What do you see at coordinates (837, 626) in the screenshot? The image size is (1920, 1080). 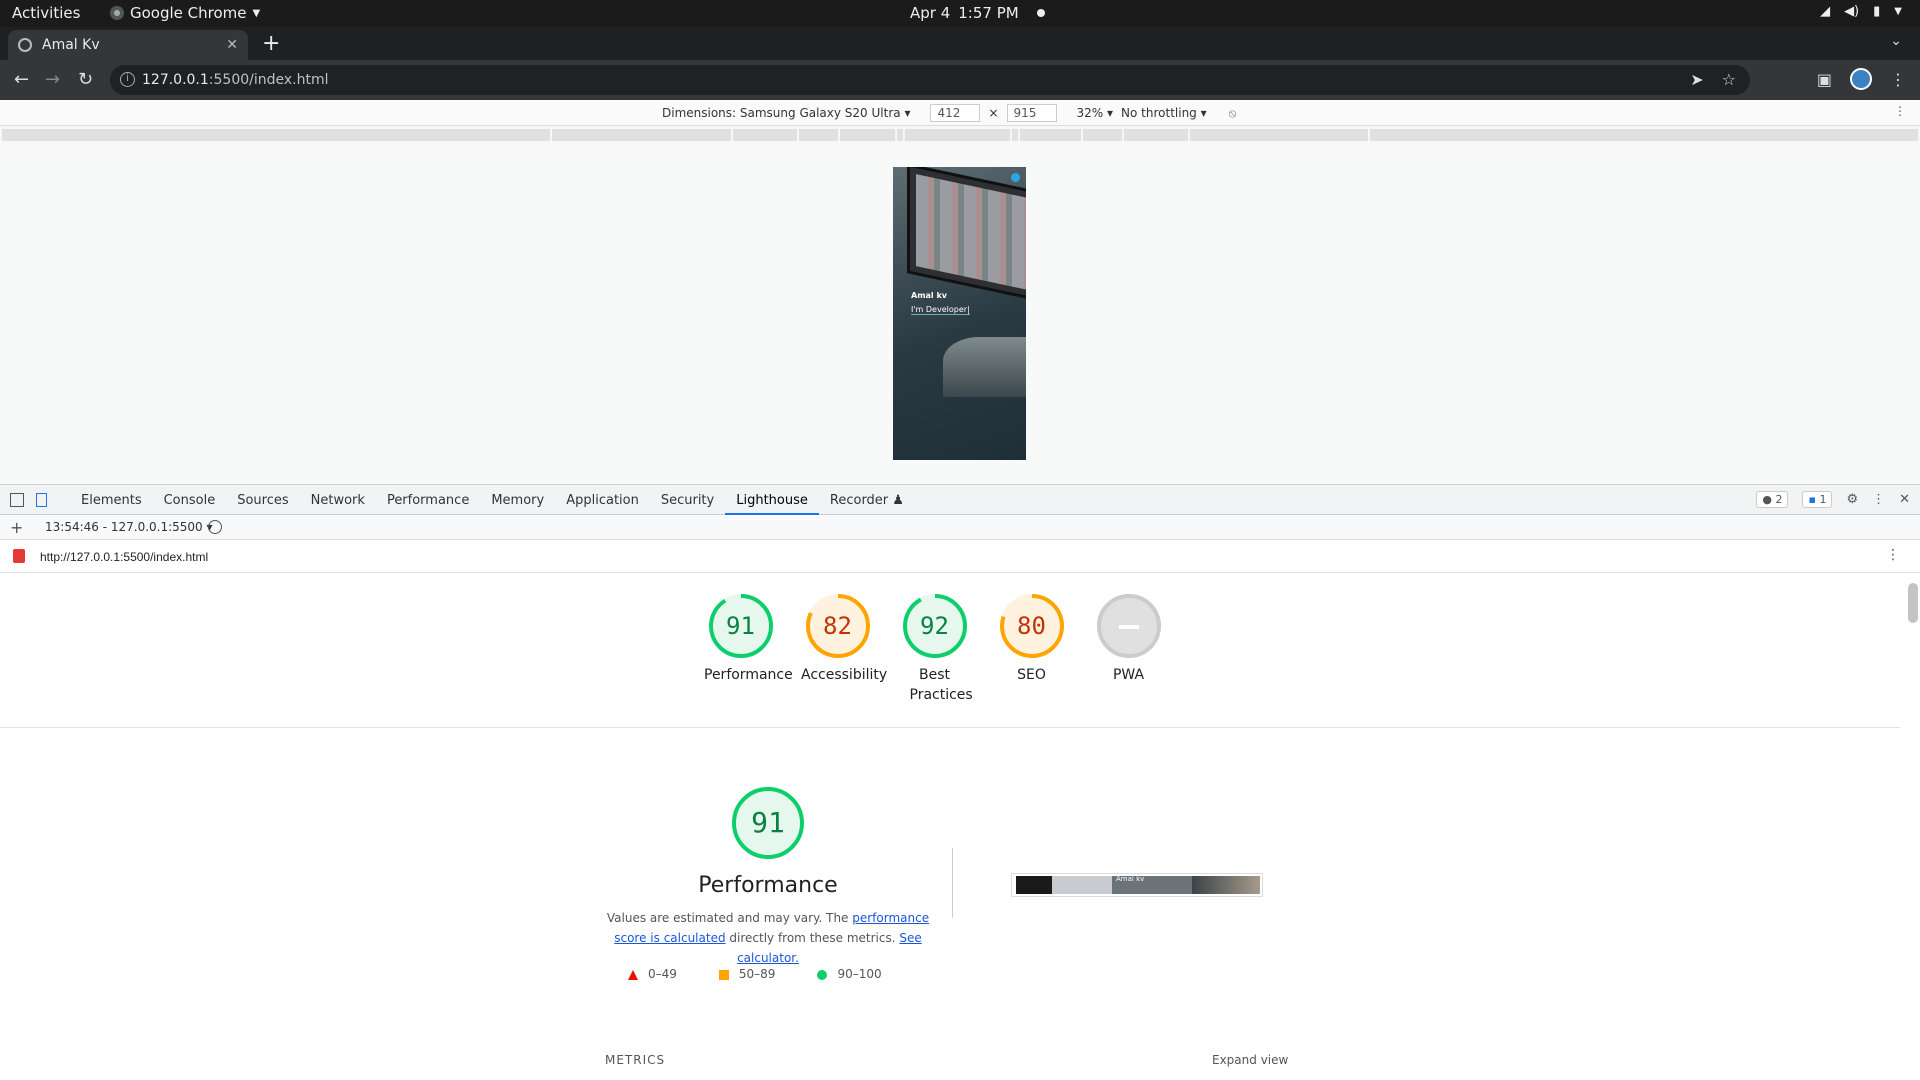 I see `score-value: 82` at bounding box center [837, 626].